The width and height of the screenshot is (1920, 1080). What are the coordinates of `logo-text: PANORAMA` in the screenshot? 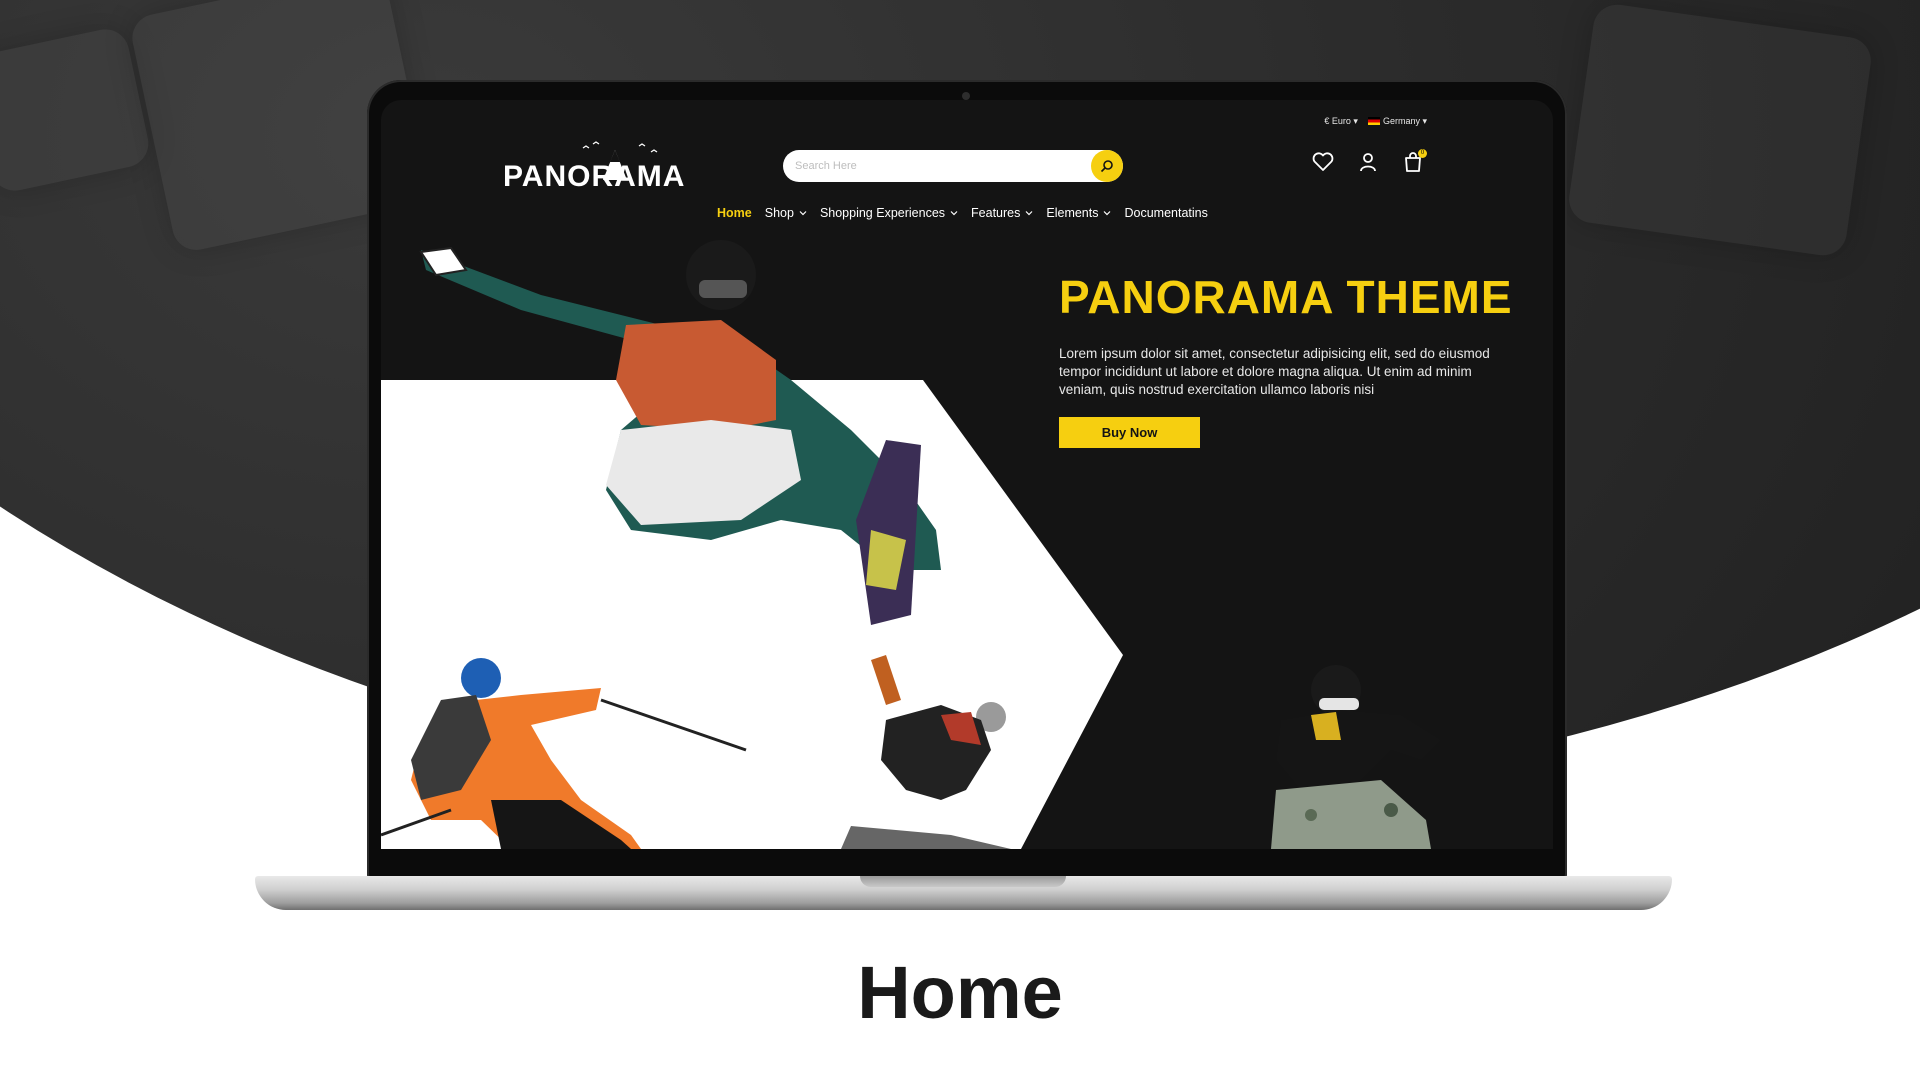 It's located at (594, 176).